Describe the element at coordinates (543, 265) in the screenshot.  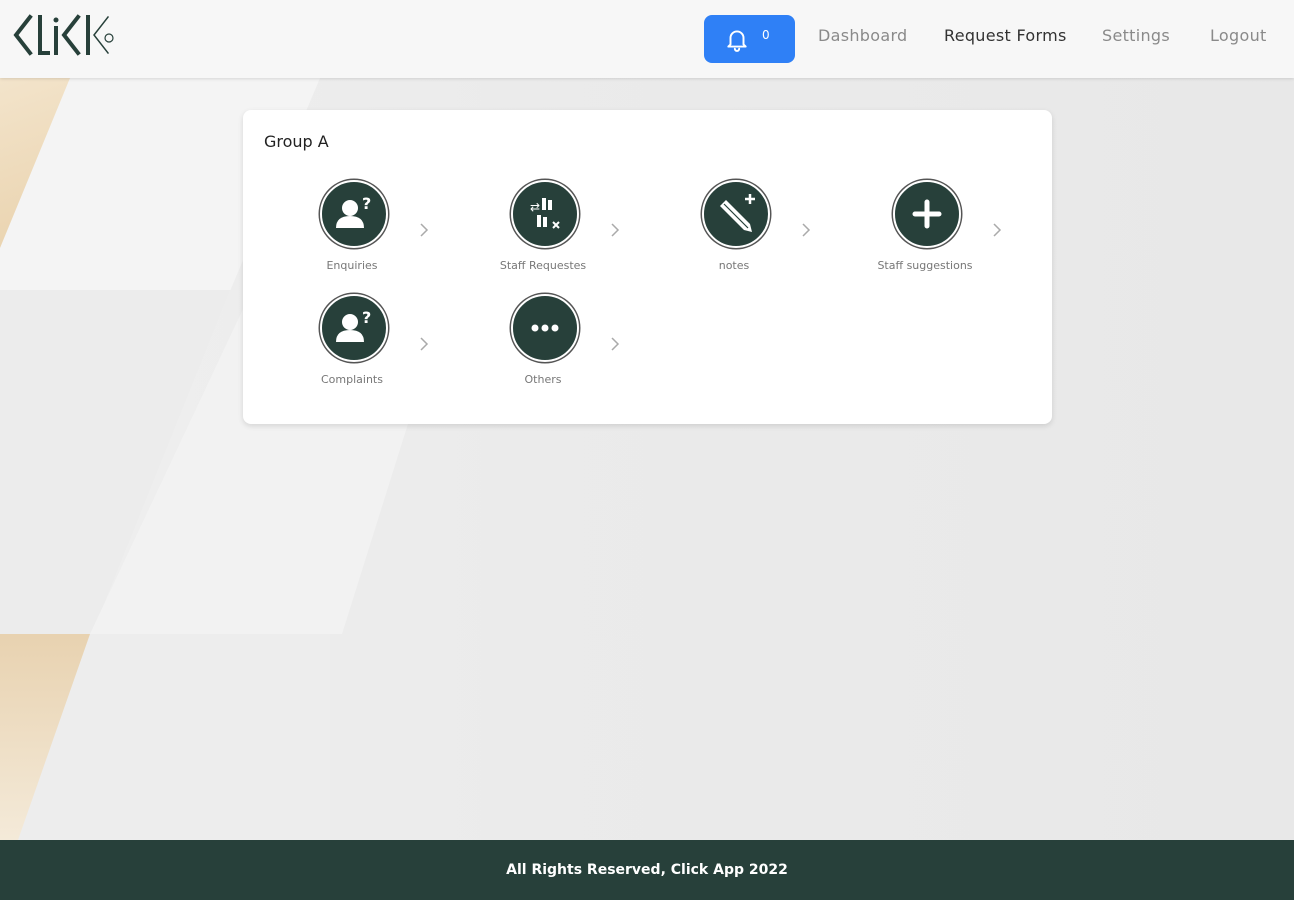
I see `tile-label: Staff Requestes` at that location.